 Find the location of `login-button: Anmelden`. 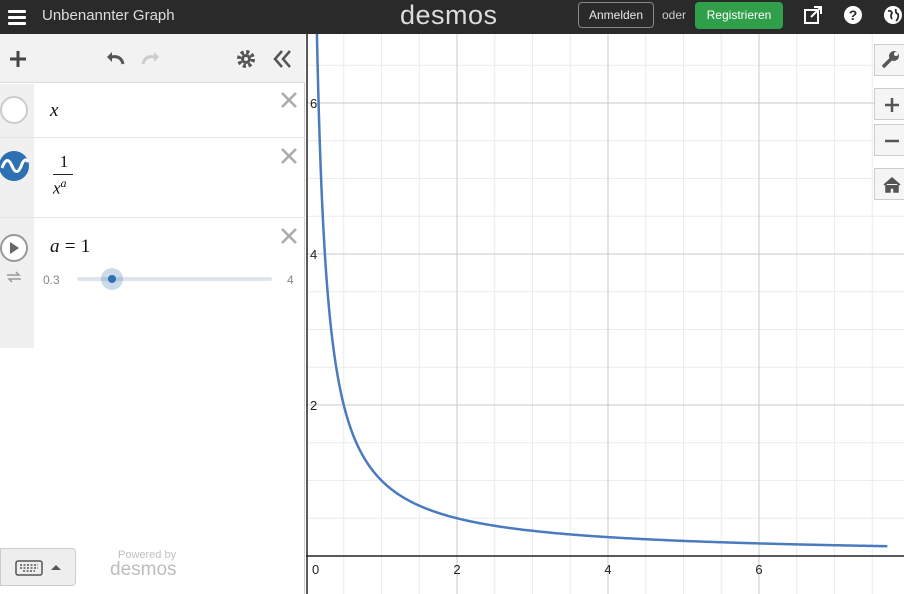

login-button: Anmelden is located at coordinates (616, 15).